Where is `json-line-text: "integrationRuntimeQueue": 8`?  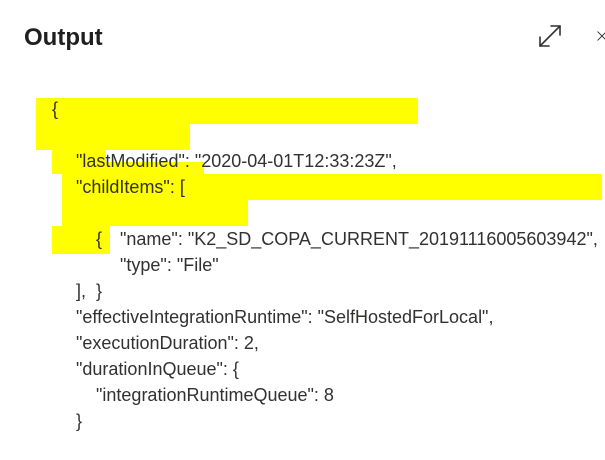 json-line-text: "integrationRuntimeQueue": 8 is located at coordinates (215, 395).